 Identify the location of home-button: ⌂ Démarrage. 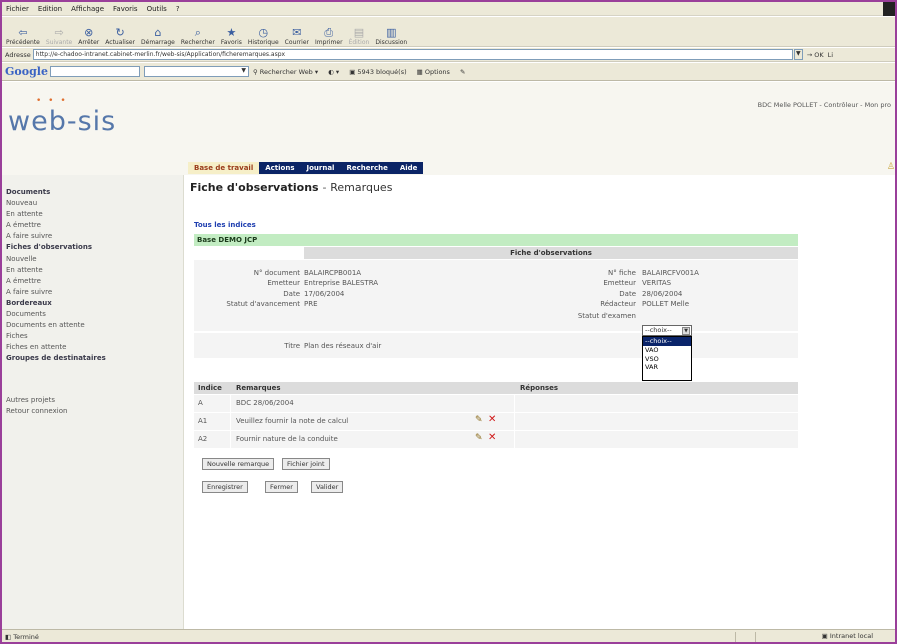
(158, 32).